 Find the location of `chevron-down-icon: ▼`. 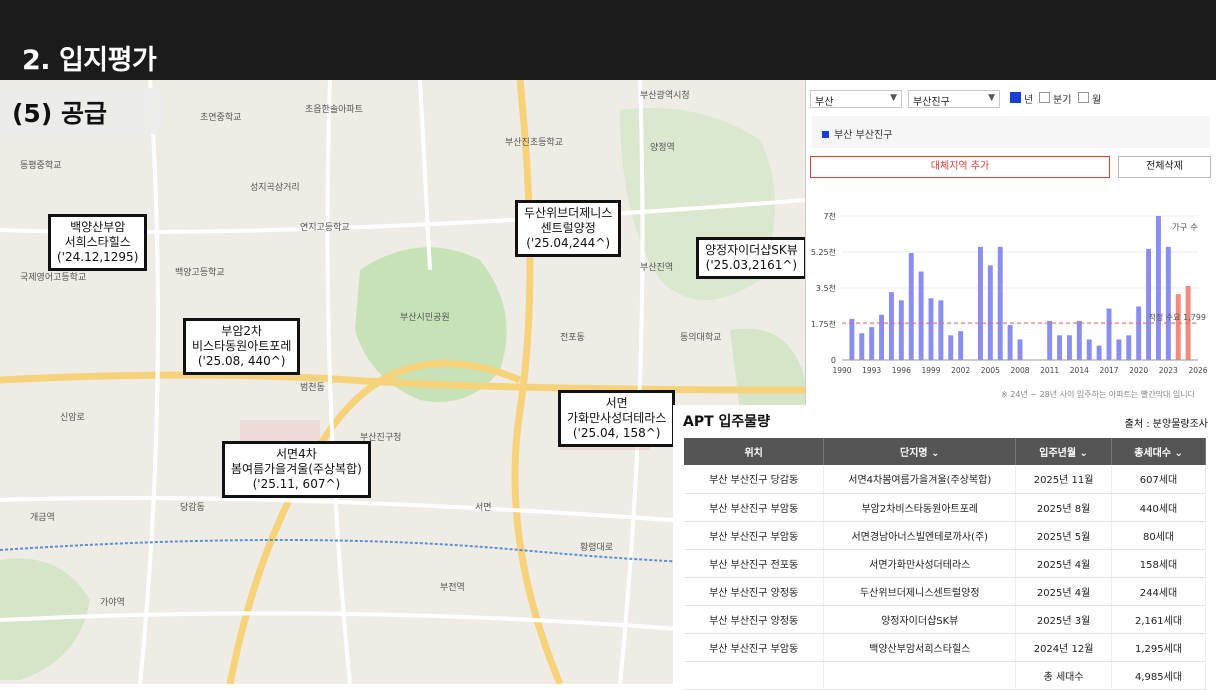

chevron-down-icon: ▼ is located at coordinates (991, 98).